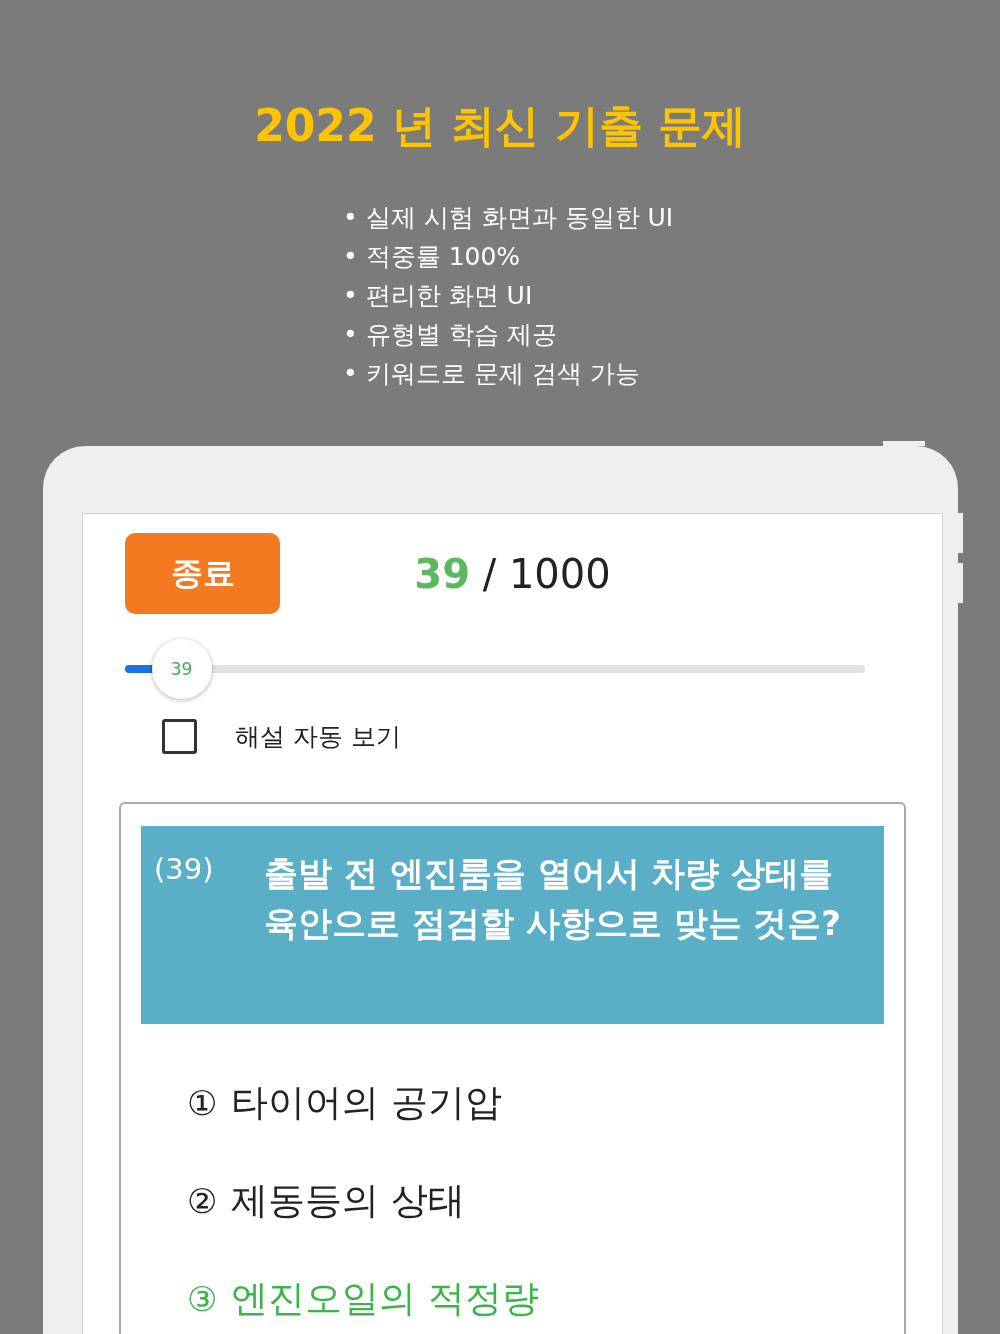 Image resolution: width=1000 pixels, height=1334 pixels. Describe the element at coordinates (500, 126) in the screenshot. I see `headline: 2022 년 최신 기출 문제` at that location.